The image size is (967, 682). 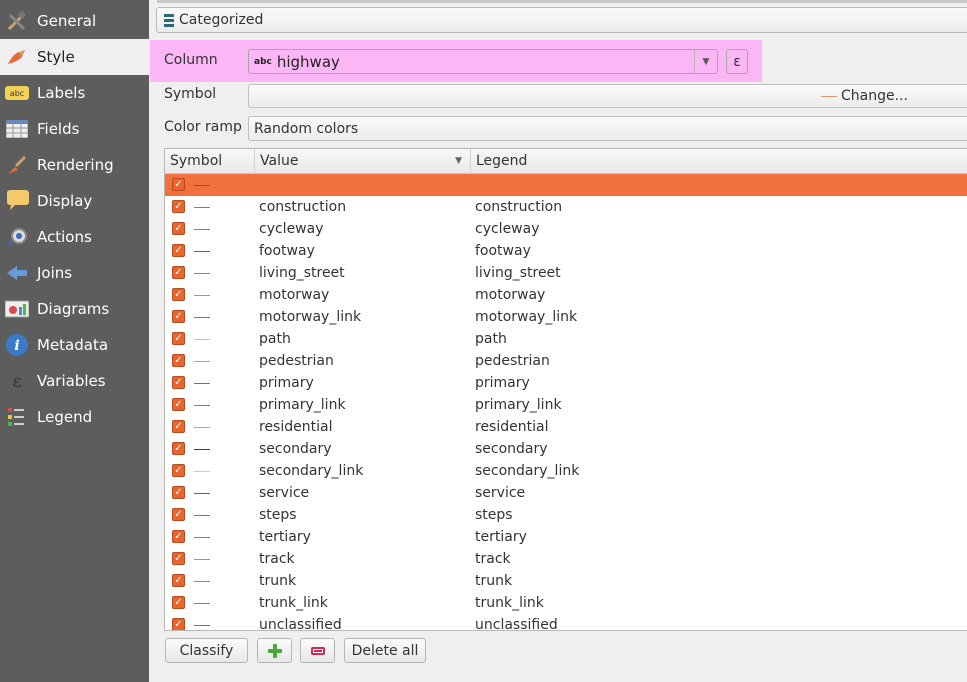 What do you see at coordinates (74, 201) in the screenshot?
I see `sidebar-item-display: Display` at bounding box center [74, 201].